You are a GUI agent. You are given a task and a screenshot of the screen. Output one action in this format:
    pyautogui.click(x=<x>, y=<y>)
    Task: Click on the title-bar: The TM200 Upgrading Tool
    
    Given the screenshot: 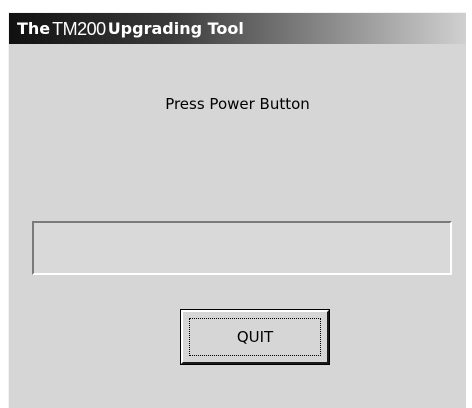 What is the action you would take?
    pyautogui.click(x=237, y=28)
    